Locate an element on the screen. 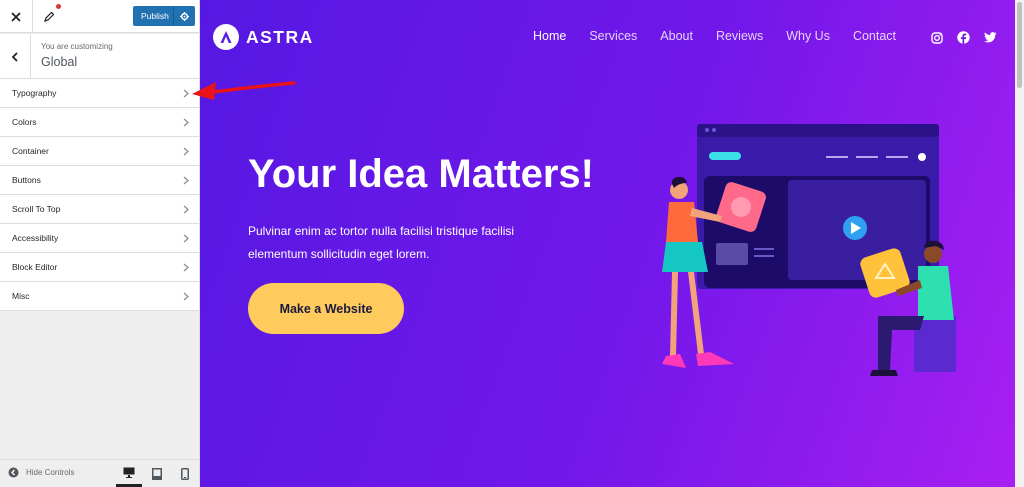  pencil-icon is located at coordinates (49, 16).